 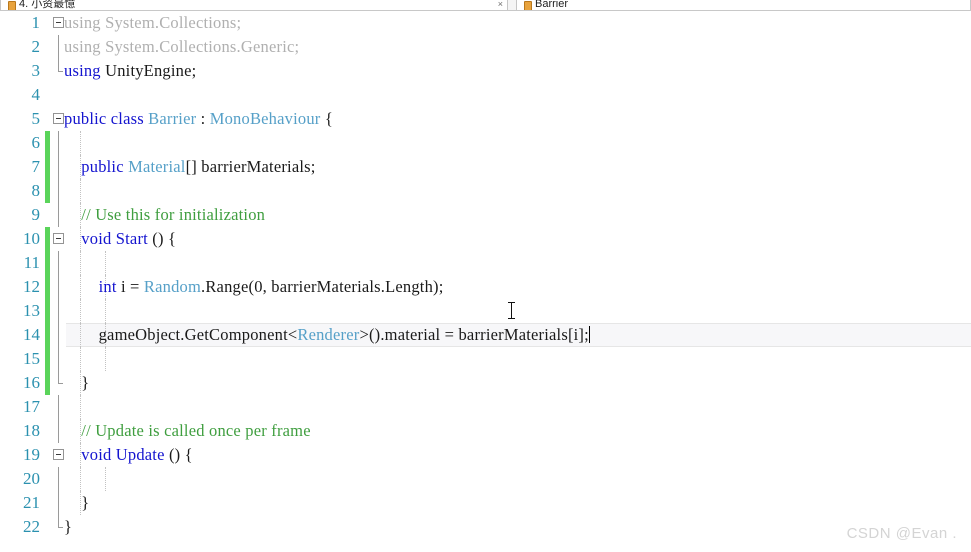 I want to click on code-token: Update, so click(x=140, y=454).